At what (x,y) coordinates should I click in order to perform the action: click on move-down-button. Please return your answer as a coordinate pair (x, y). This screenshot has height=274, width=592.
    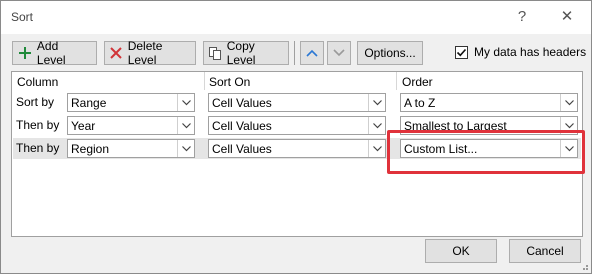
    Looking at the image, I should click on (339, 53).